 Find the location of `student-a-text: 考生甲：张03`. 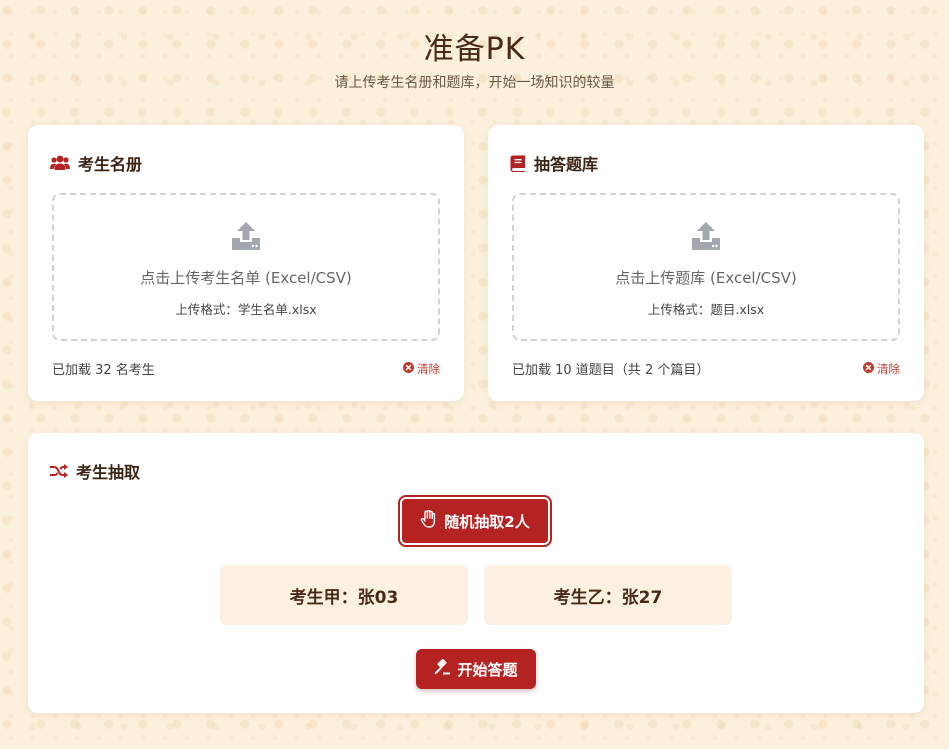

student-a-text: 考生甲：张03 is located at coordinates (344, 597).